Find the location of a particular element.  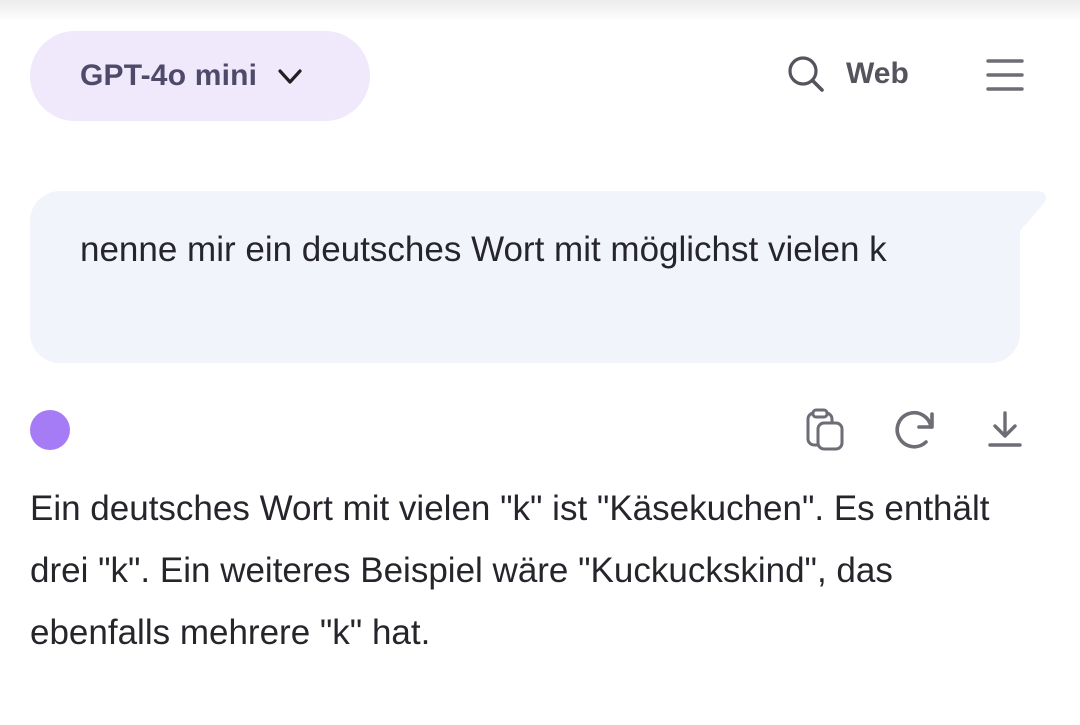

copy-button is located at coordinates (825, 430).